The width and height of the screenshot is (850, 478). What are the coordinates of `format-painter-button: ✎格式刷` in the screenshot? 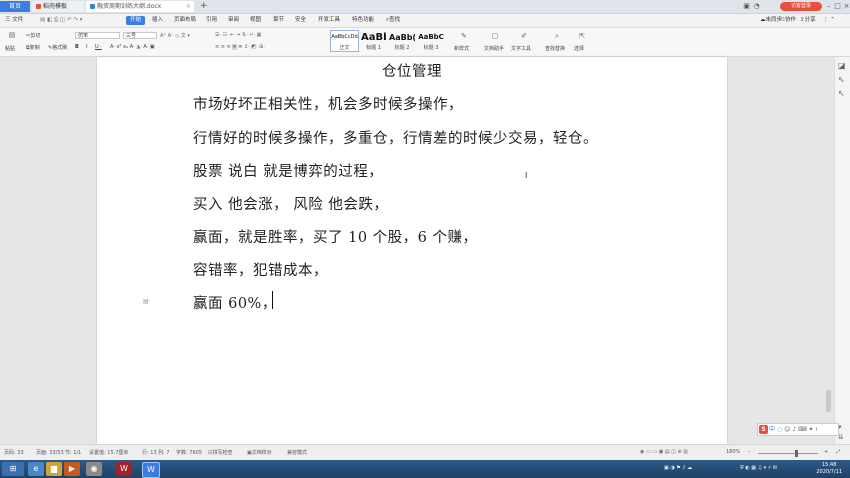 It's located at (57, 47).